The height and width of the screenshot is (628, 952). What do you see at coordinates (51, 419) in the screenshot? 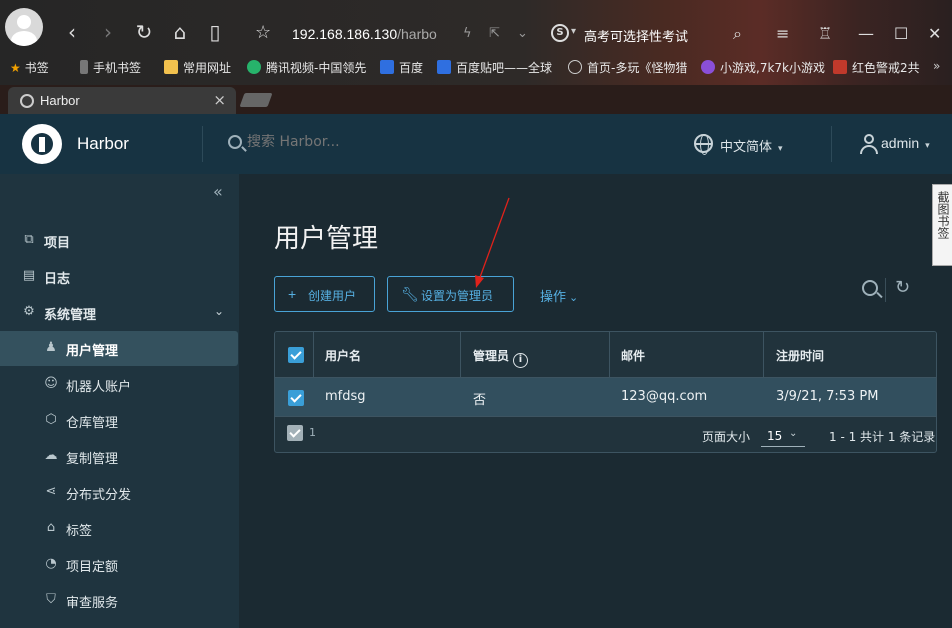
I see `registry-icon: ⬡` at bounding box center [51, 419].